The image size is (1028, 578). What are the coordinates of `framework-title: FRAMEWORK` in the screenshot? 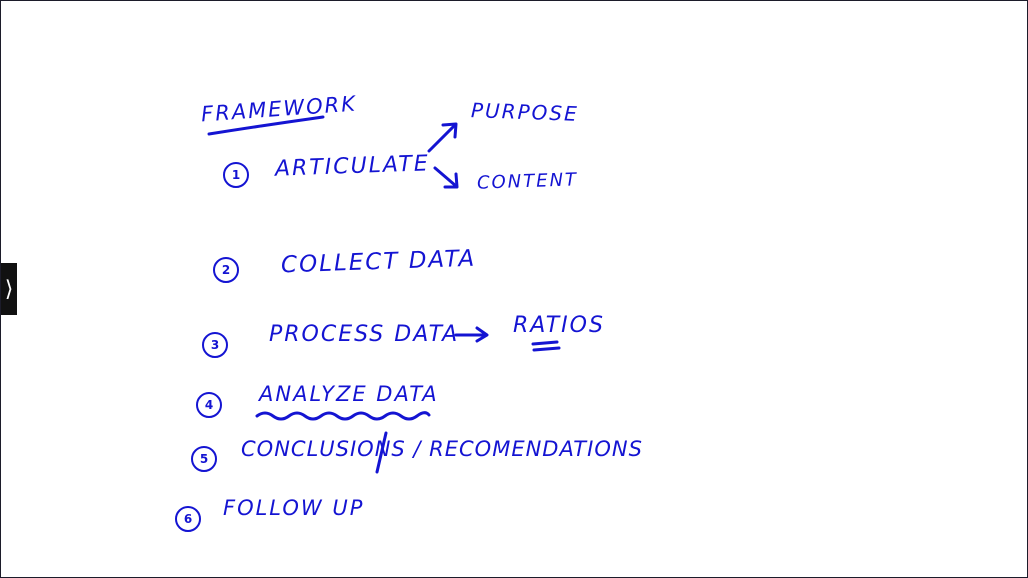 It's located at (279, 109).